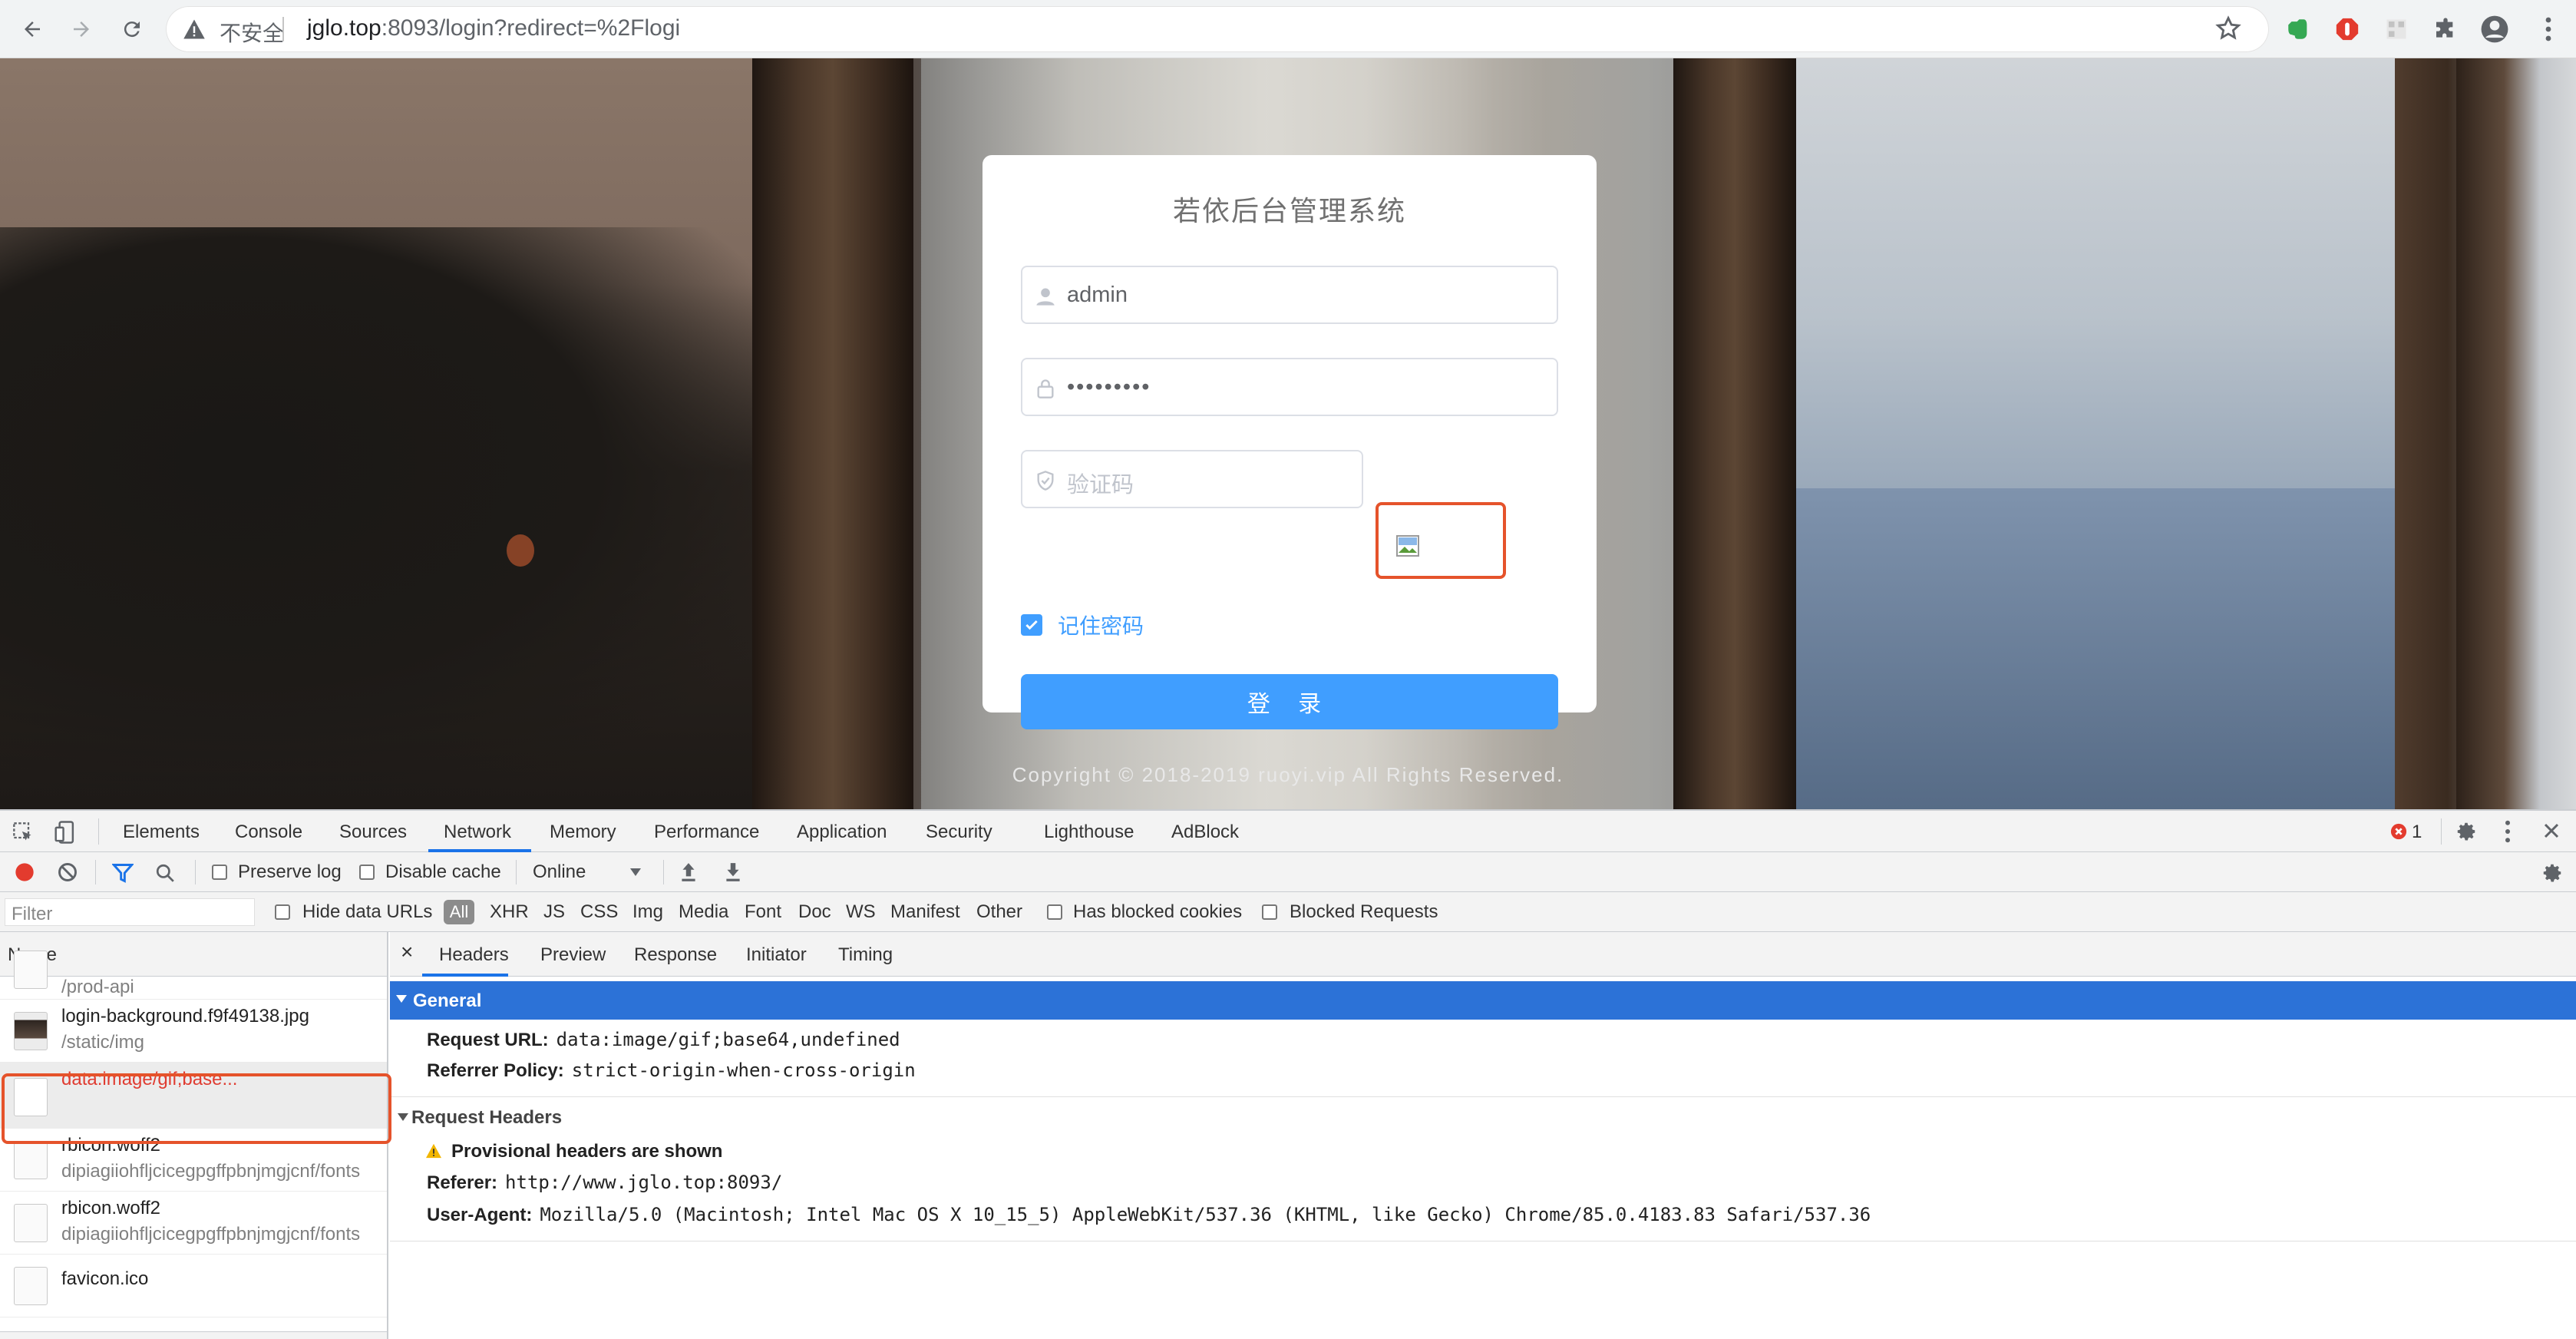 Image resolution: width=2576 pixels, height=1339 pixels. I want to click on record-icon, so click(24, 872).